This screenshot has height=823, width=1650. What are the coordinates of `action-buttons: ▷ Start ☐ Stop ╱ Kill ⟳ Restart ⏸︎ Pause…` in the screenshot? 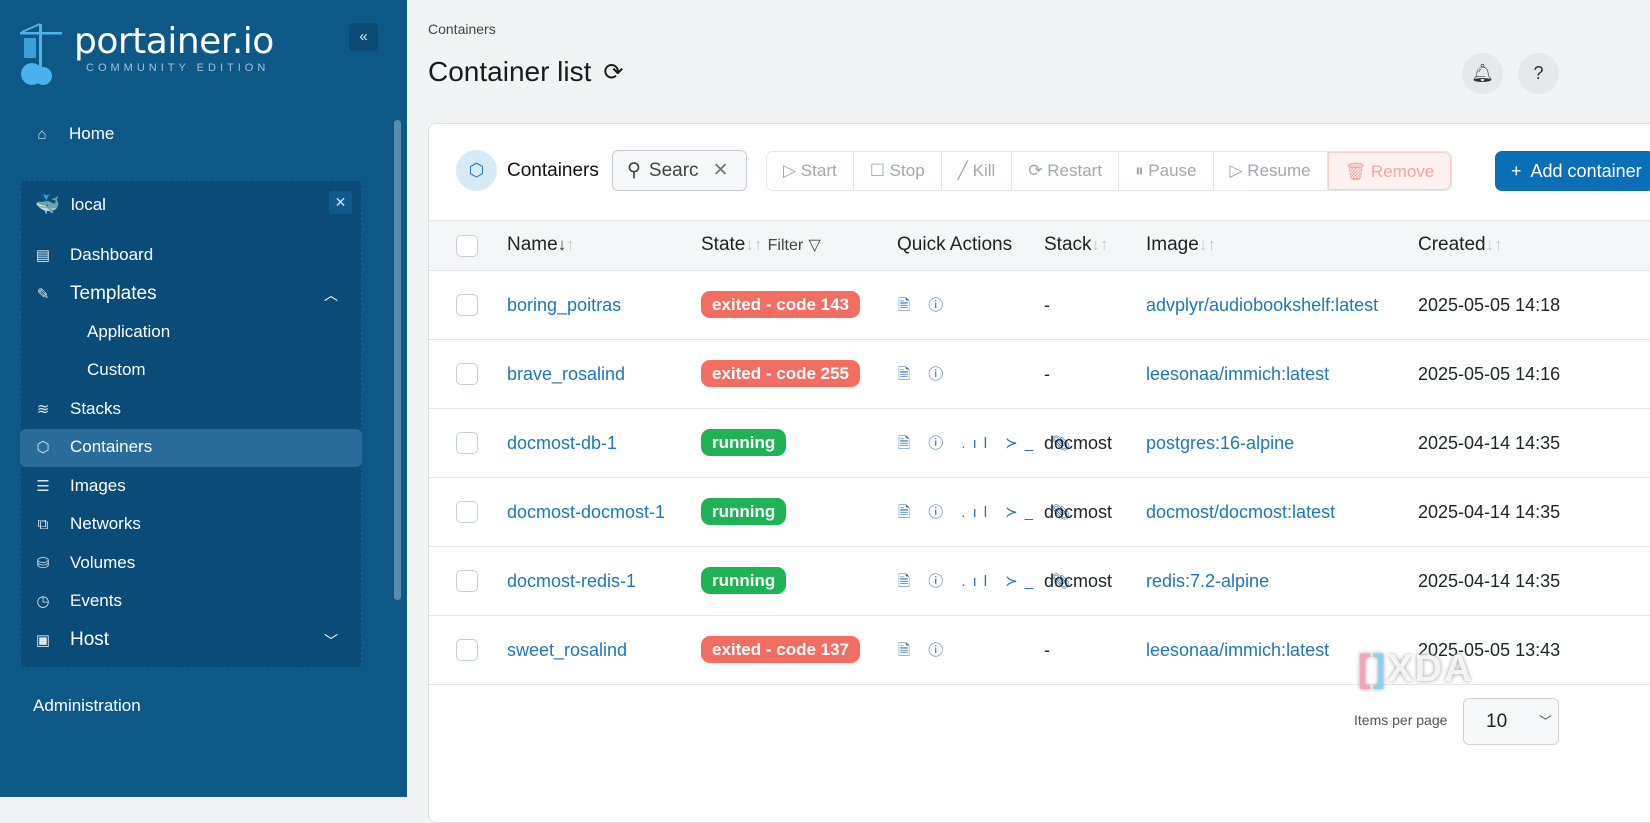 It's located at (1109, 171).